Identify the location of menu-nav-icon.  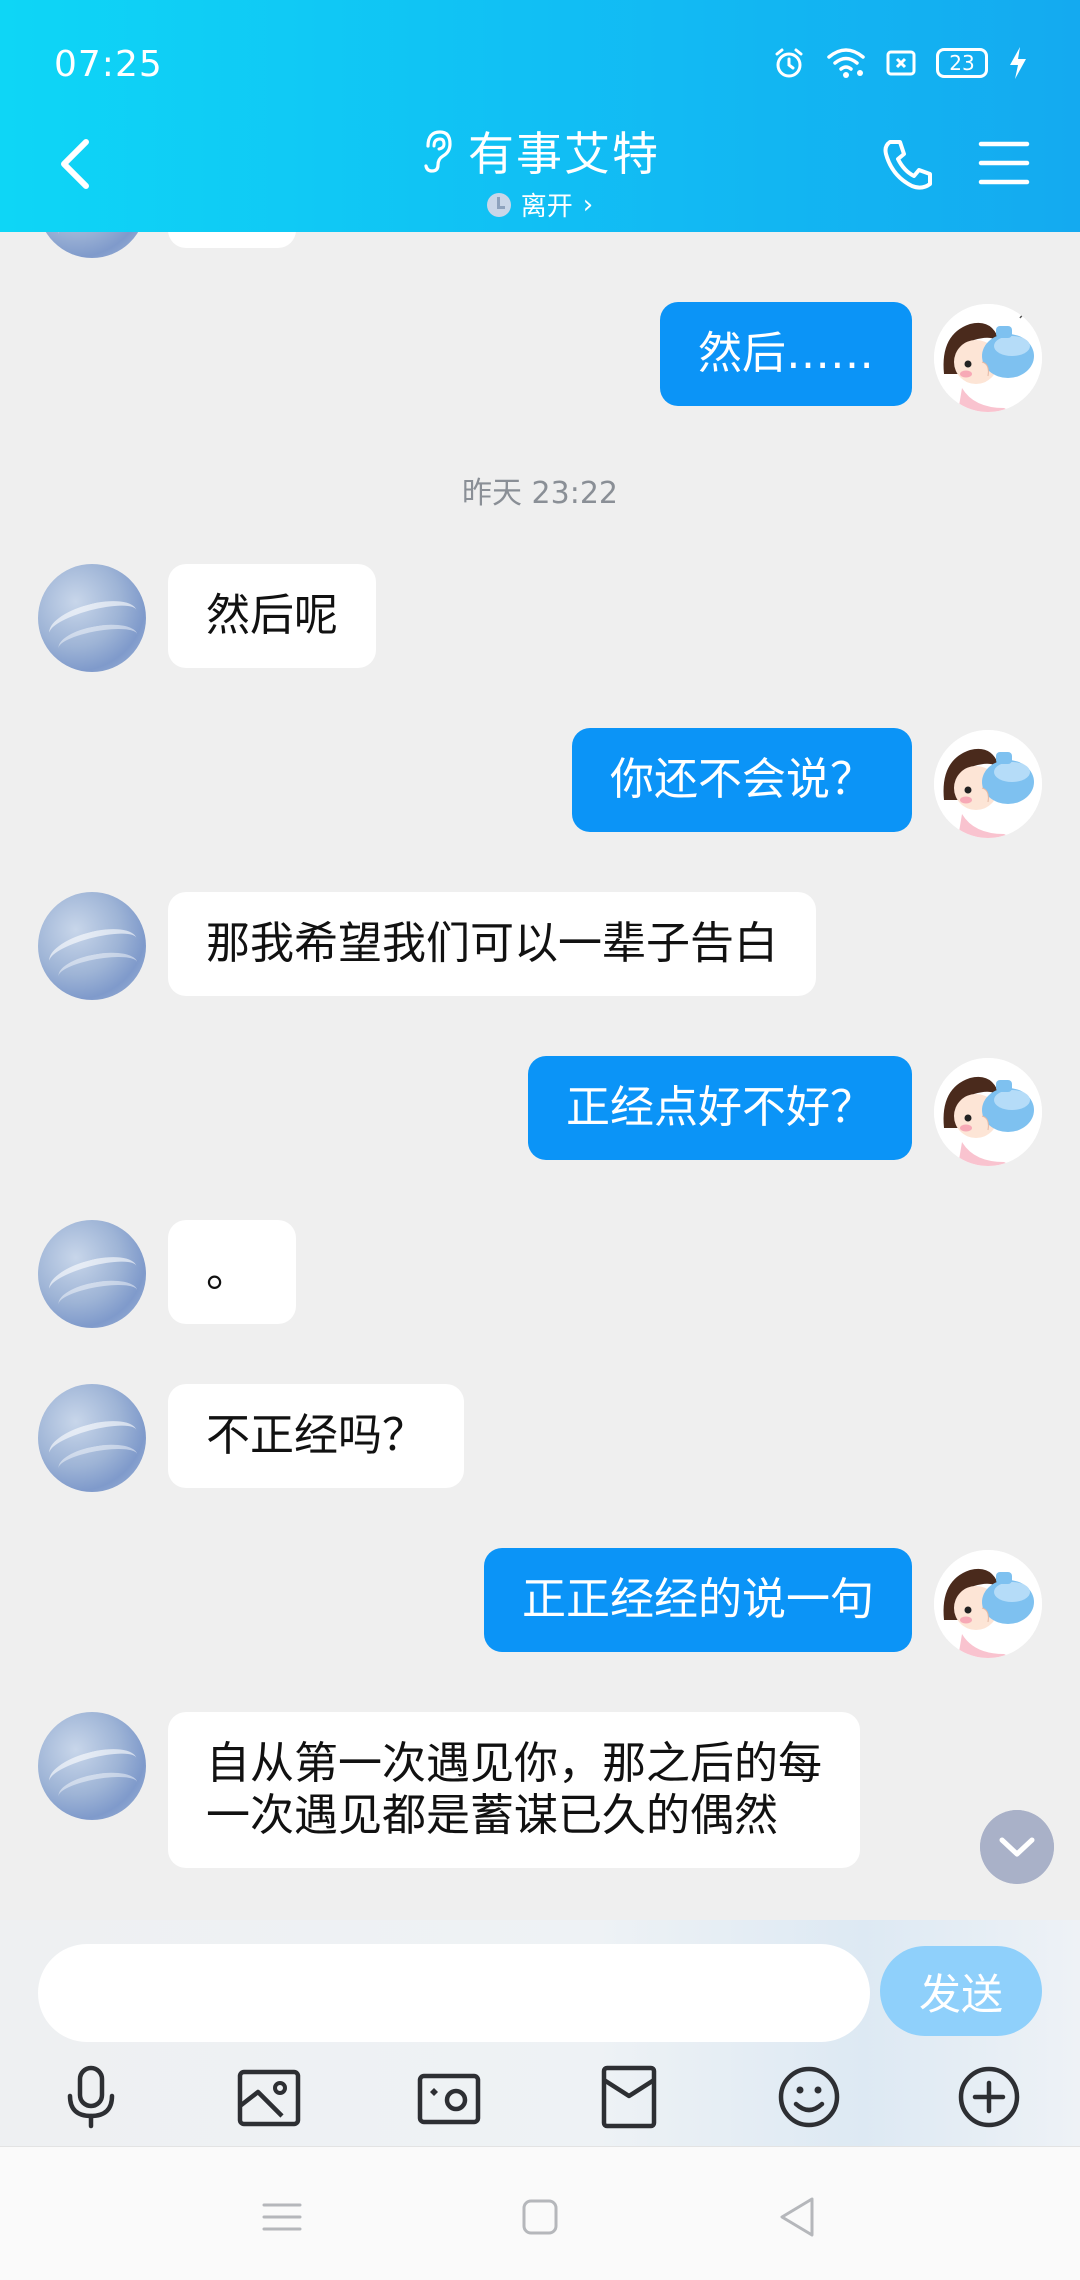
(282, 2217).